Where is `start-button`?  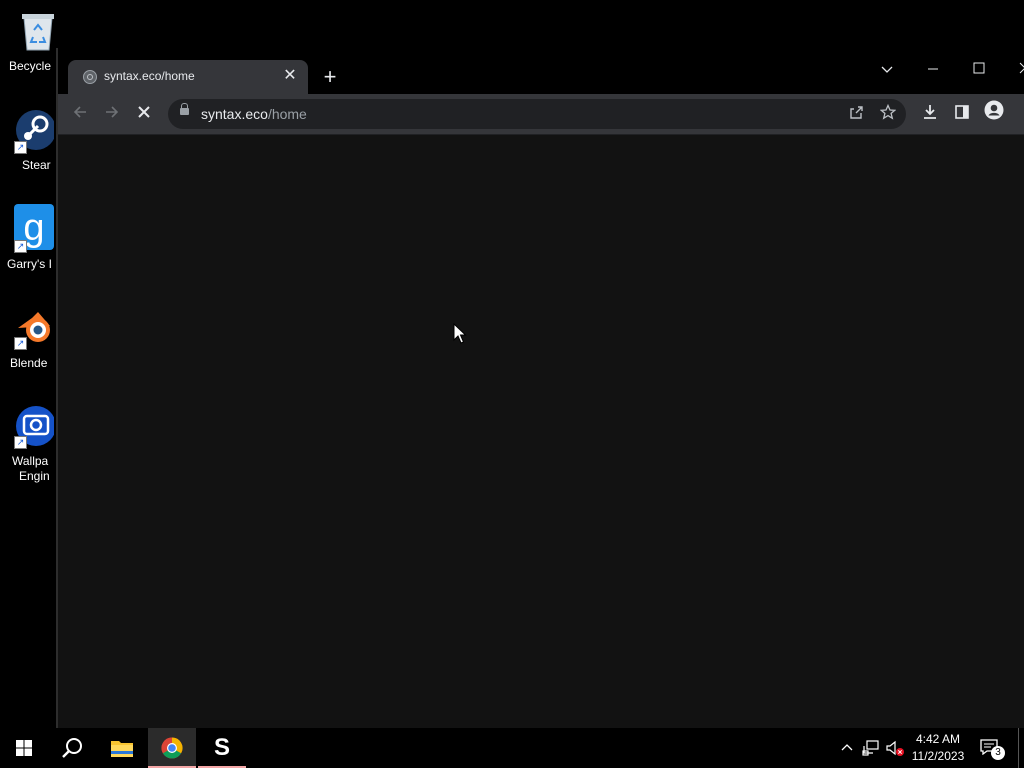
start-button is located at coordinates (24, 748).